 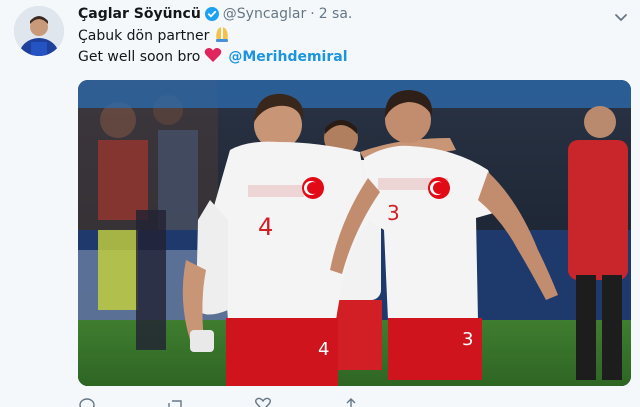 I want to click on tweet-text: Çabuk dön partner, so click(x=144, y=36).